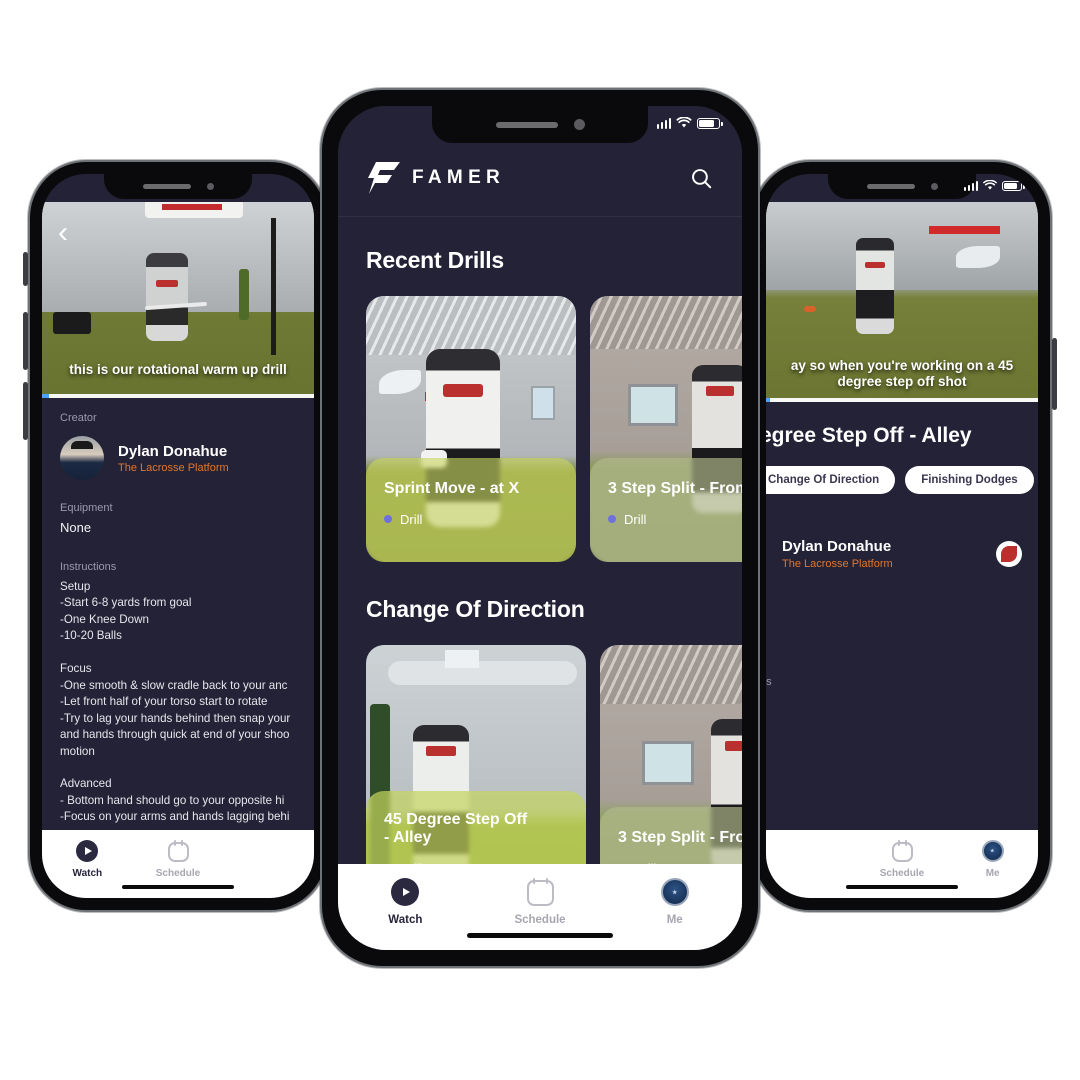 Image resolution: width=1080 pixels, height=1080 pixels. What do you see at coordinates (25, 411) in the screenshot?
I see `phone-left-volume-down-button` at bounding box center [25, 411].